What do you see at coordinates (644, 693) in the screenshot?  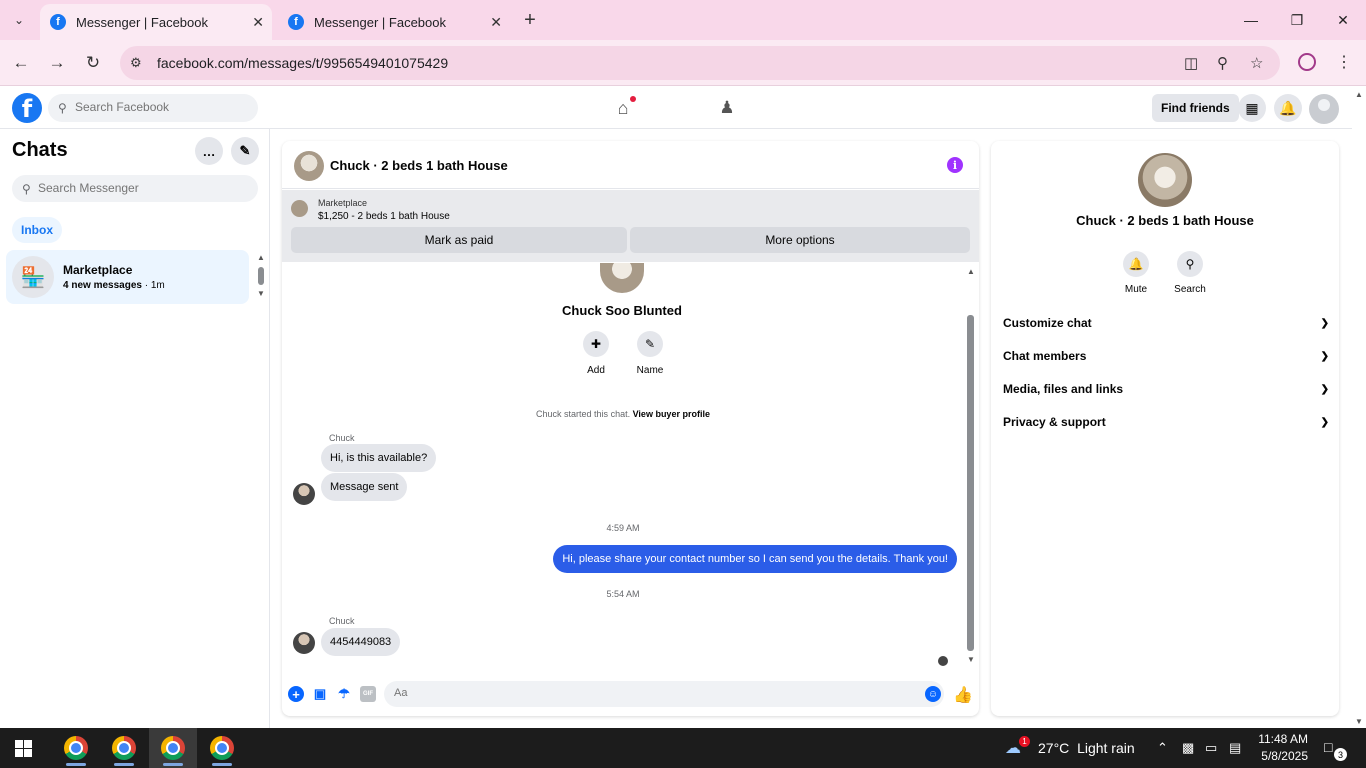 I see `message-input` at bounding box center [644, 693].